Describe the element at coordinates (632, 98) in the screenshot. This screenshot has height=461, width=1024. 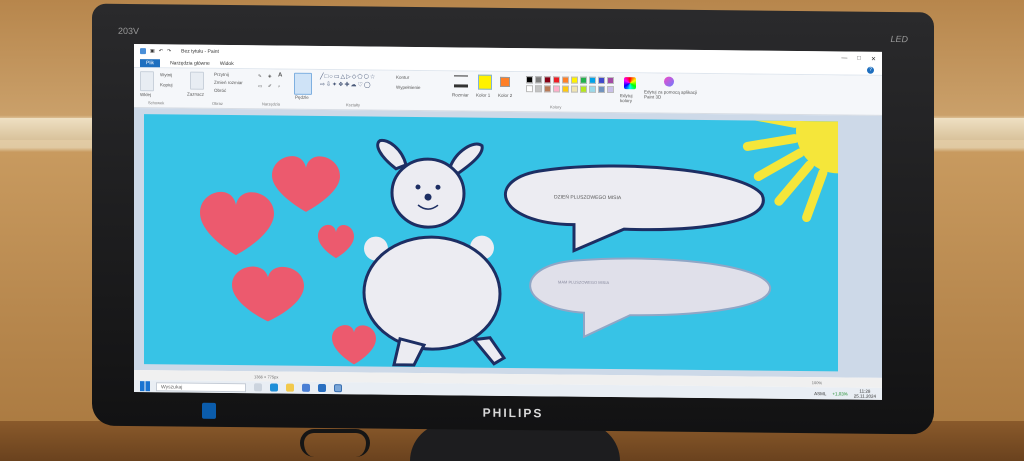
I see `edit-colors-button: Edytuj kolory` at that location.